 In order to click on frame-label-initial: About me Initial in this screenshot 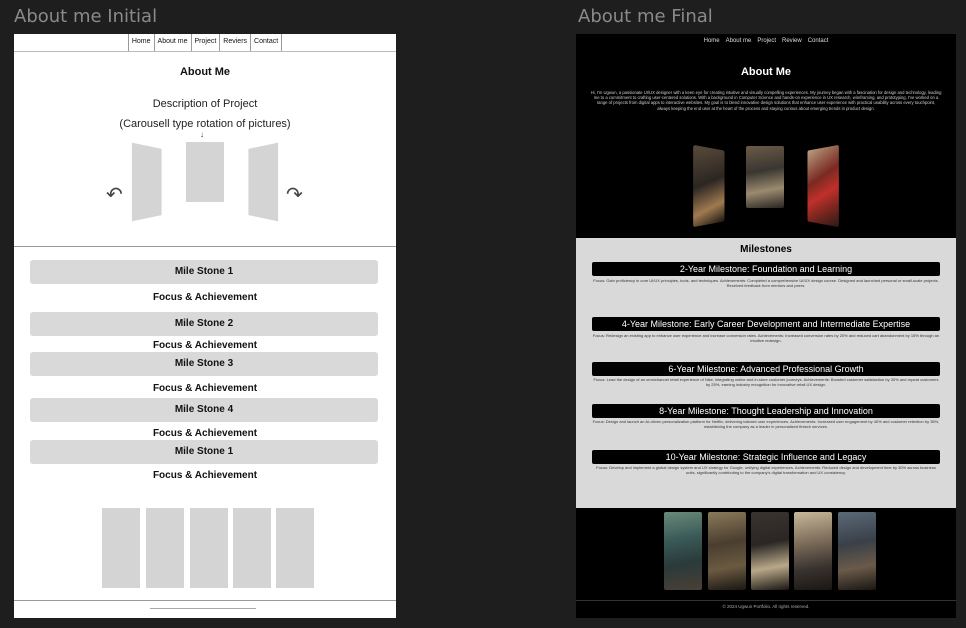, I will do `click(86, 16)`.